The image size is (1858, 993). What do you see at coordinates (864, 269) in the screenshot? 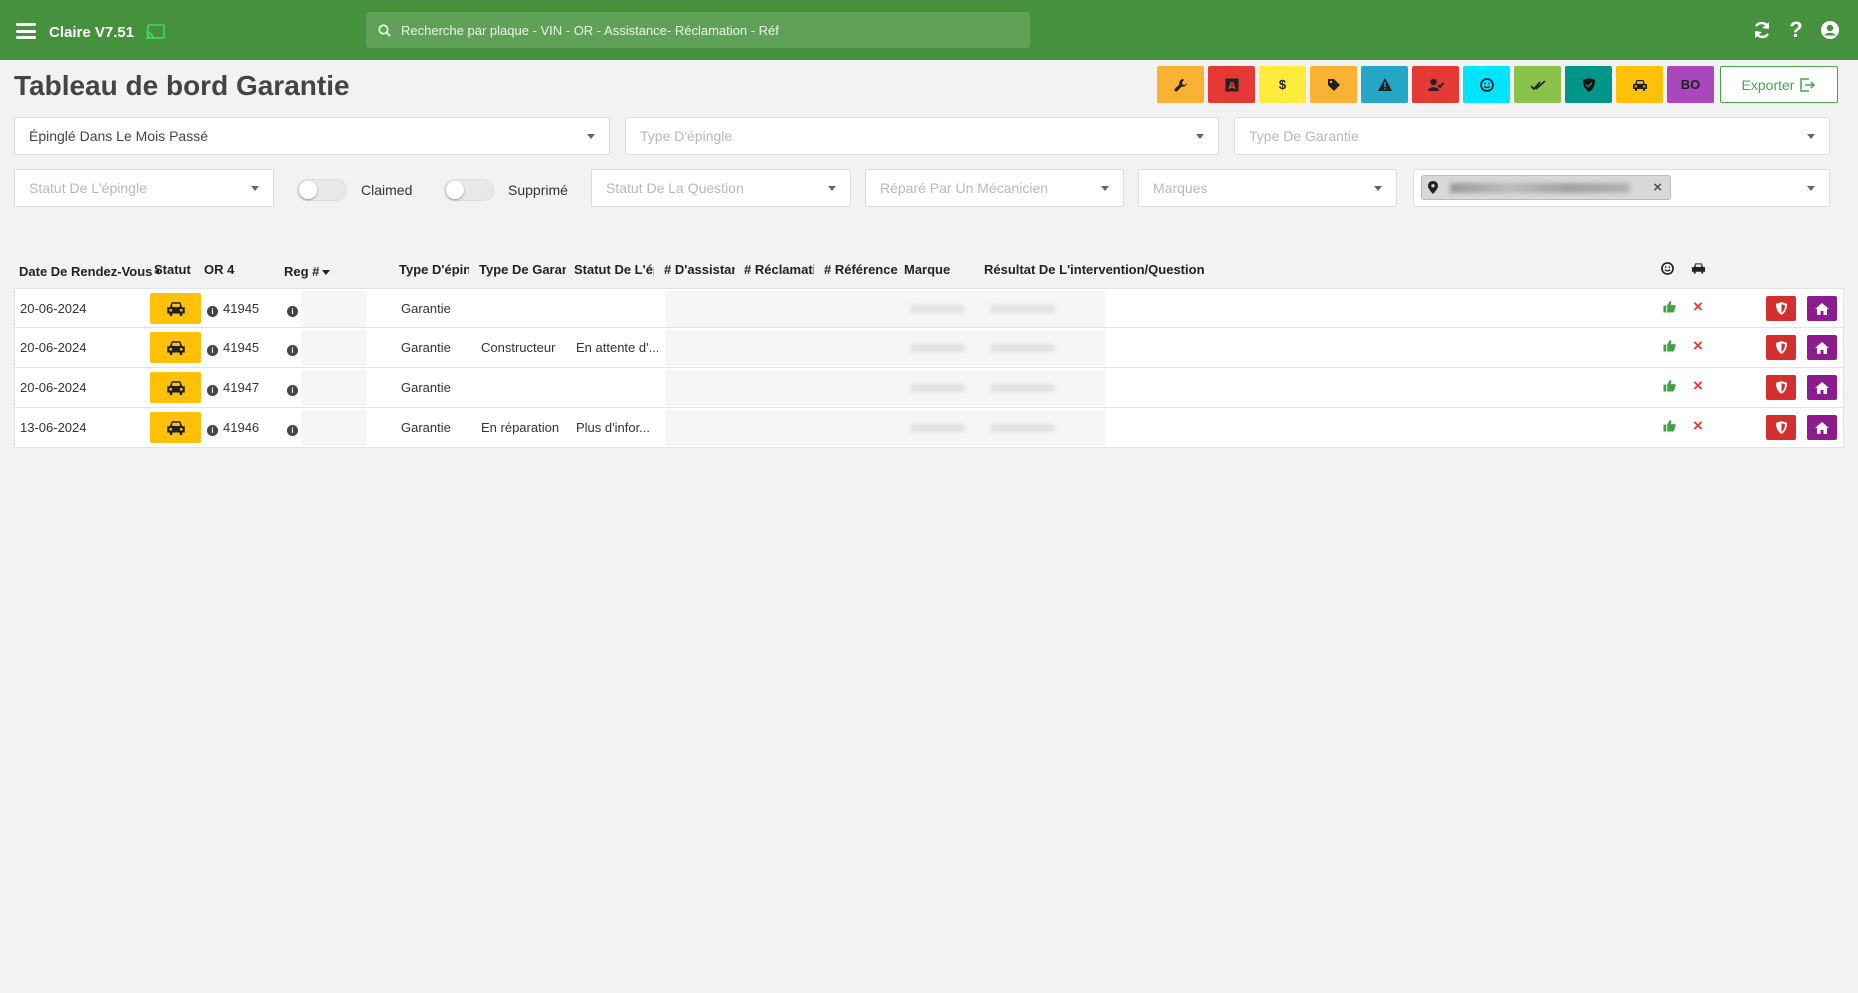
I see `col-reference-header: # Référence` at bounding box center [864, 269].